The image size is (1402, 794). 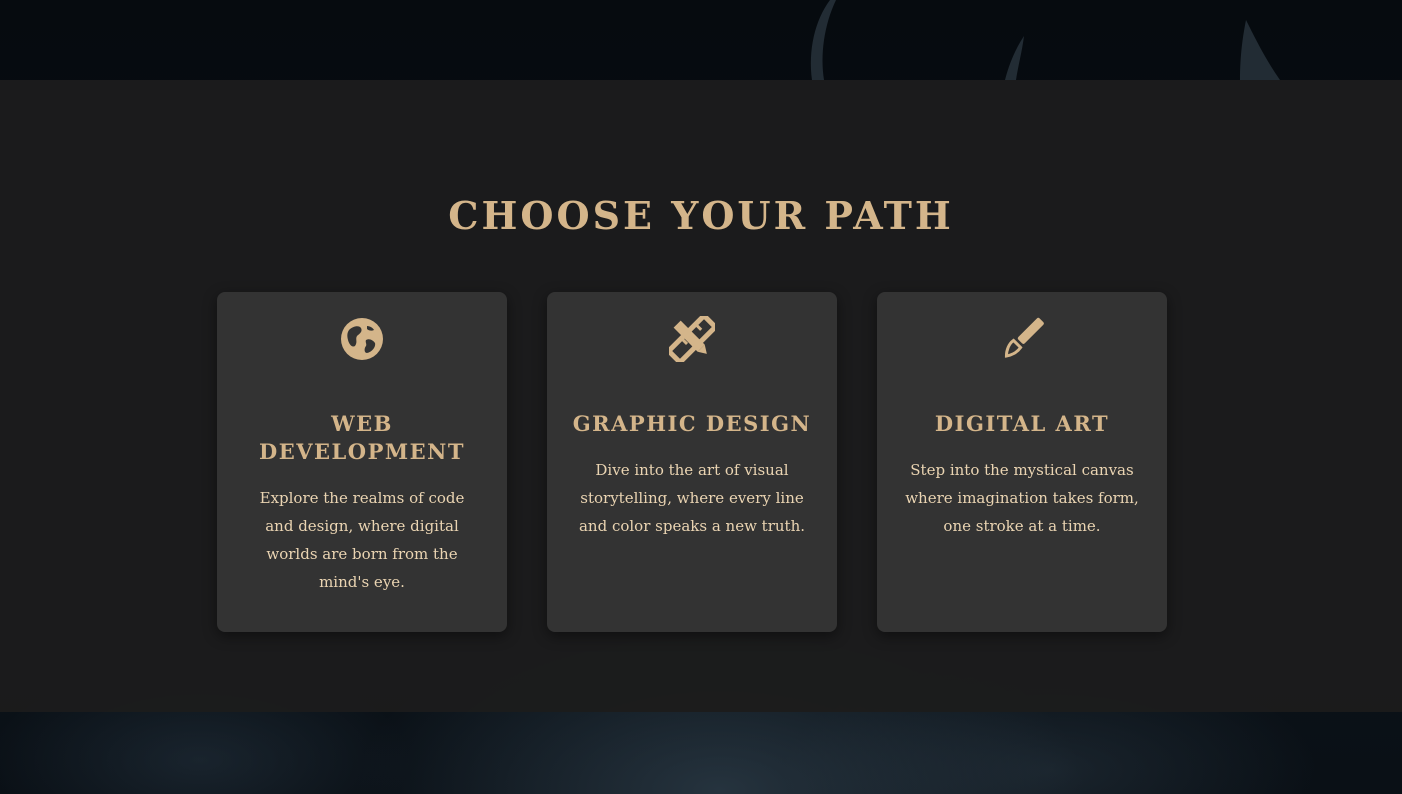 I want to click on paintbrush-icon, so click(x=1022, y=339).